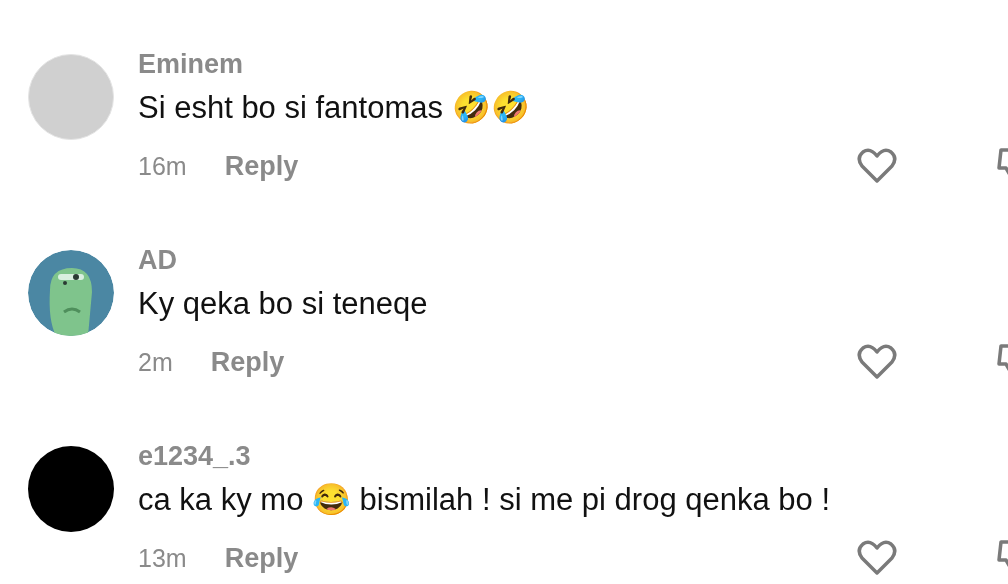 The width and height of the screenshot is (1008, 584). Describe the element at coordinates (162, 558) in the screenshot. I see `comment-time: 13m` at that location.